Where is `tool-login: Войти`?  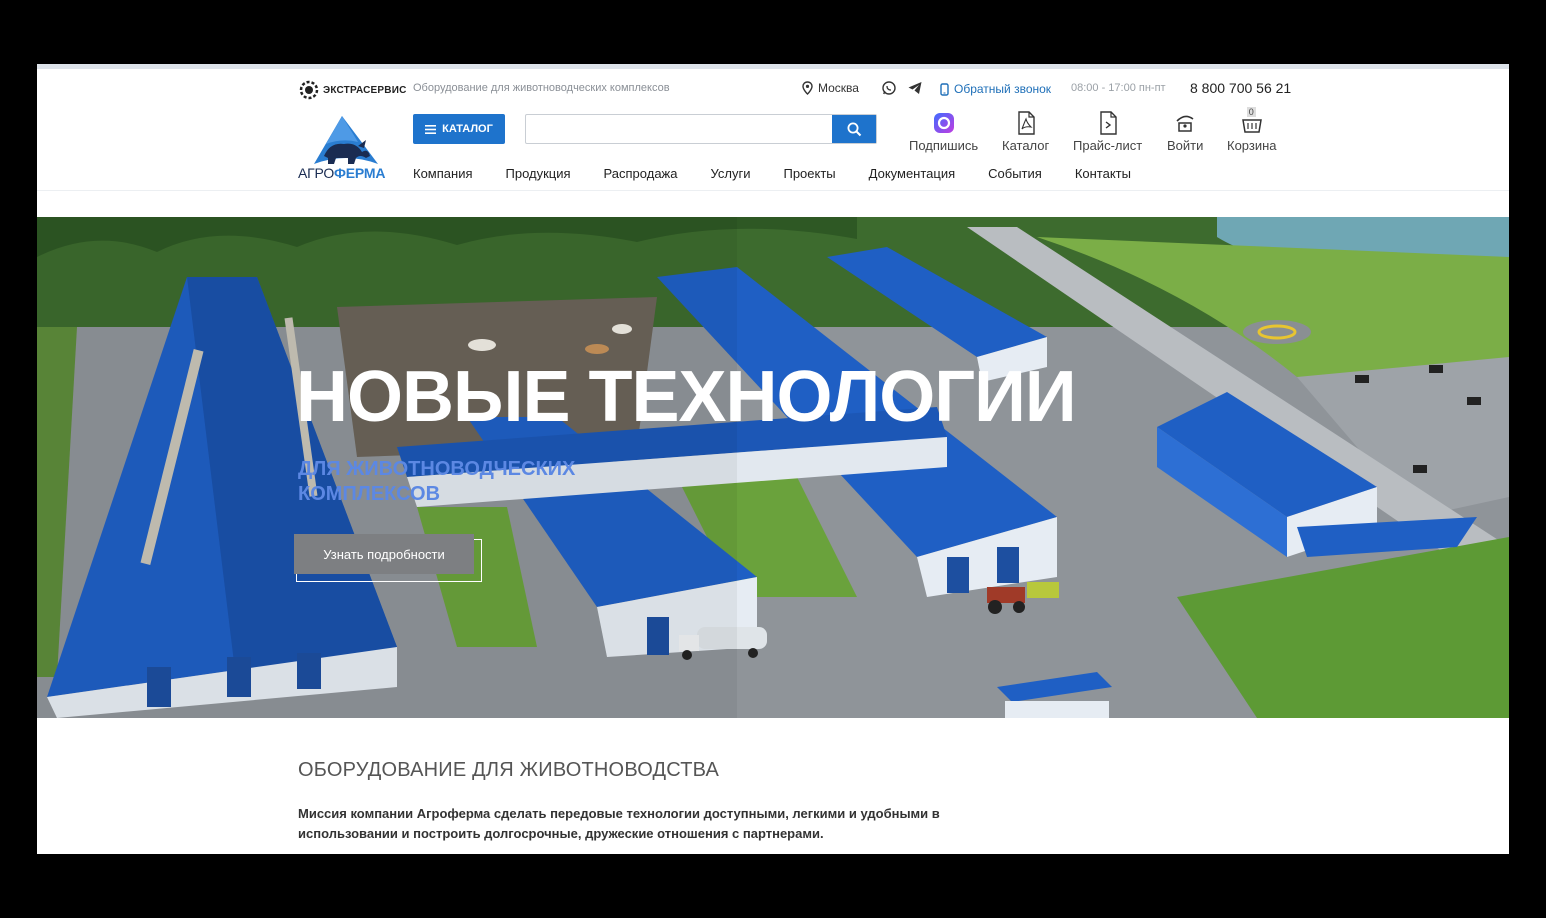 tool-login: Войти is located at coordinates (1185, 131).